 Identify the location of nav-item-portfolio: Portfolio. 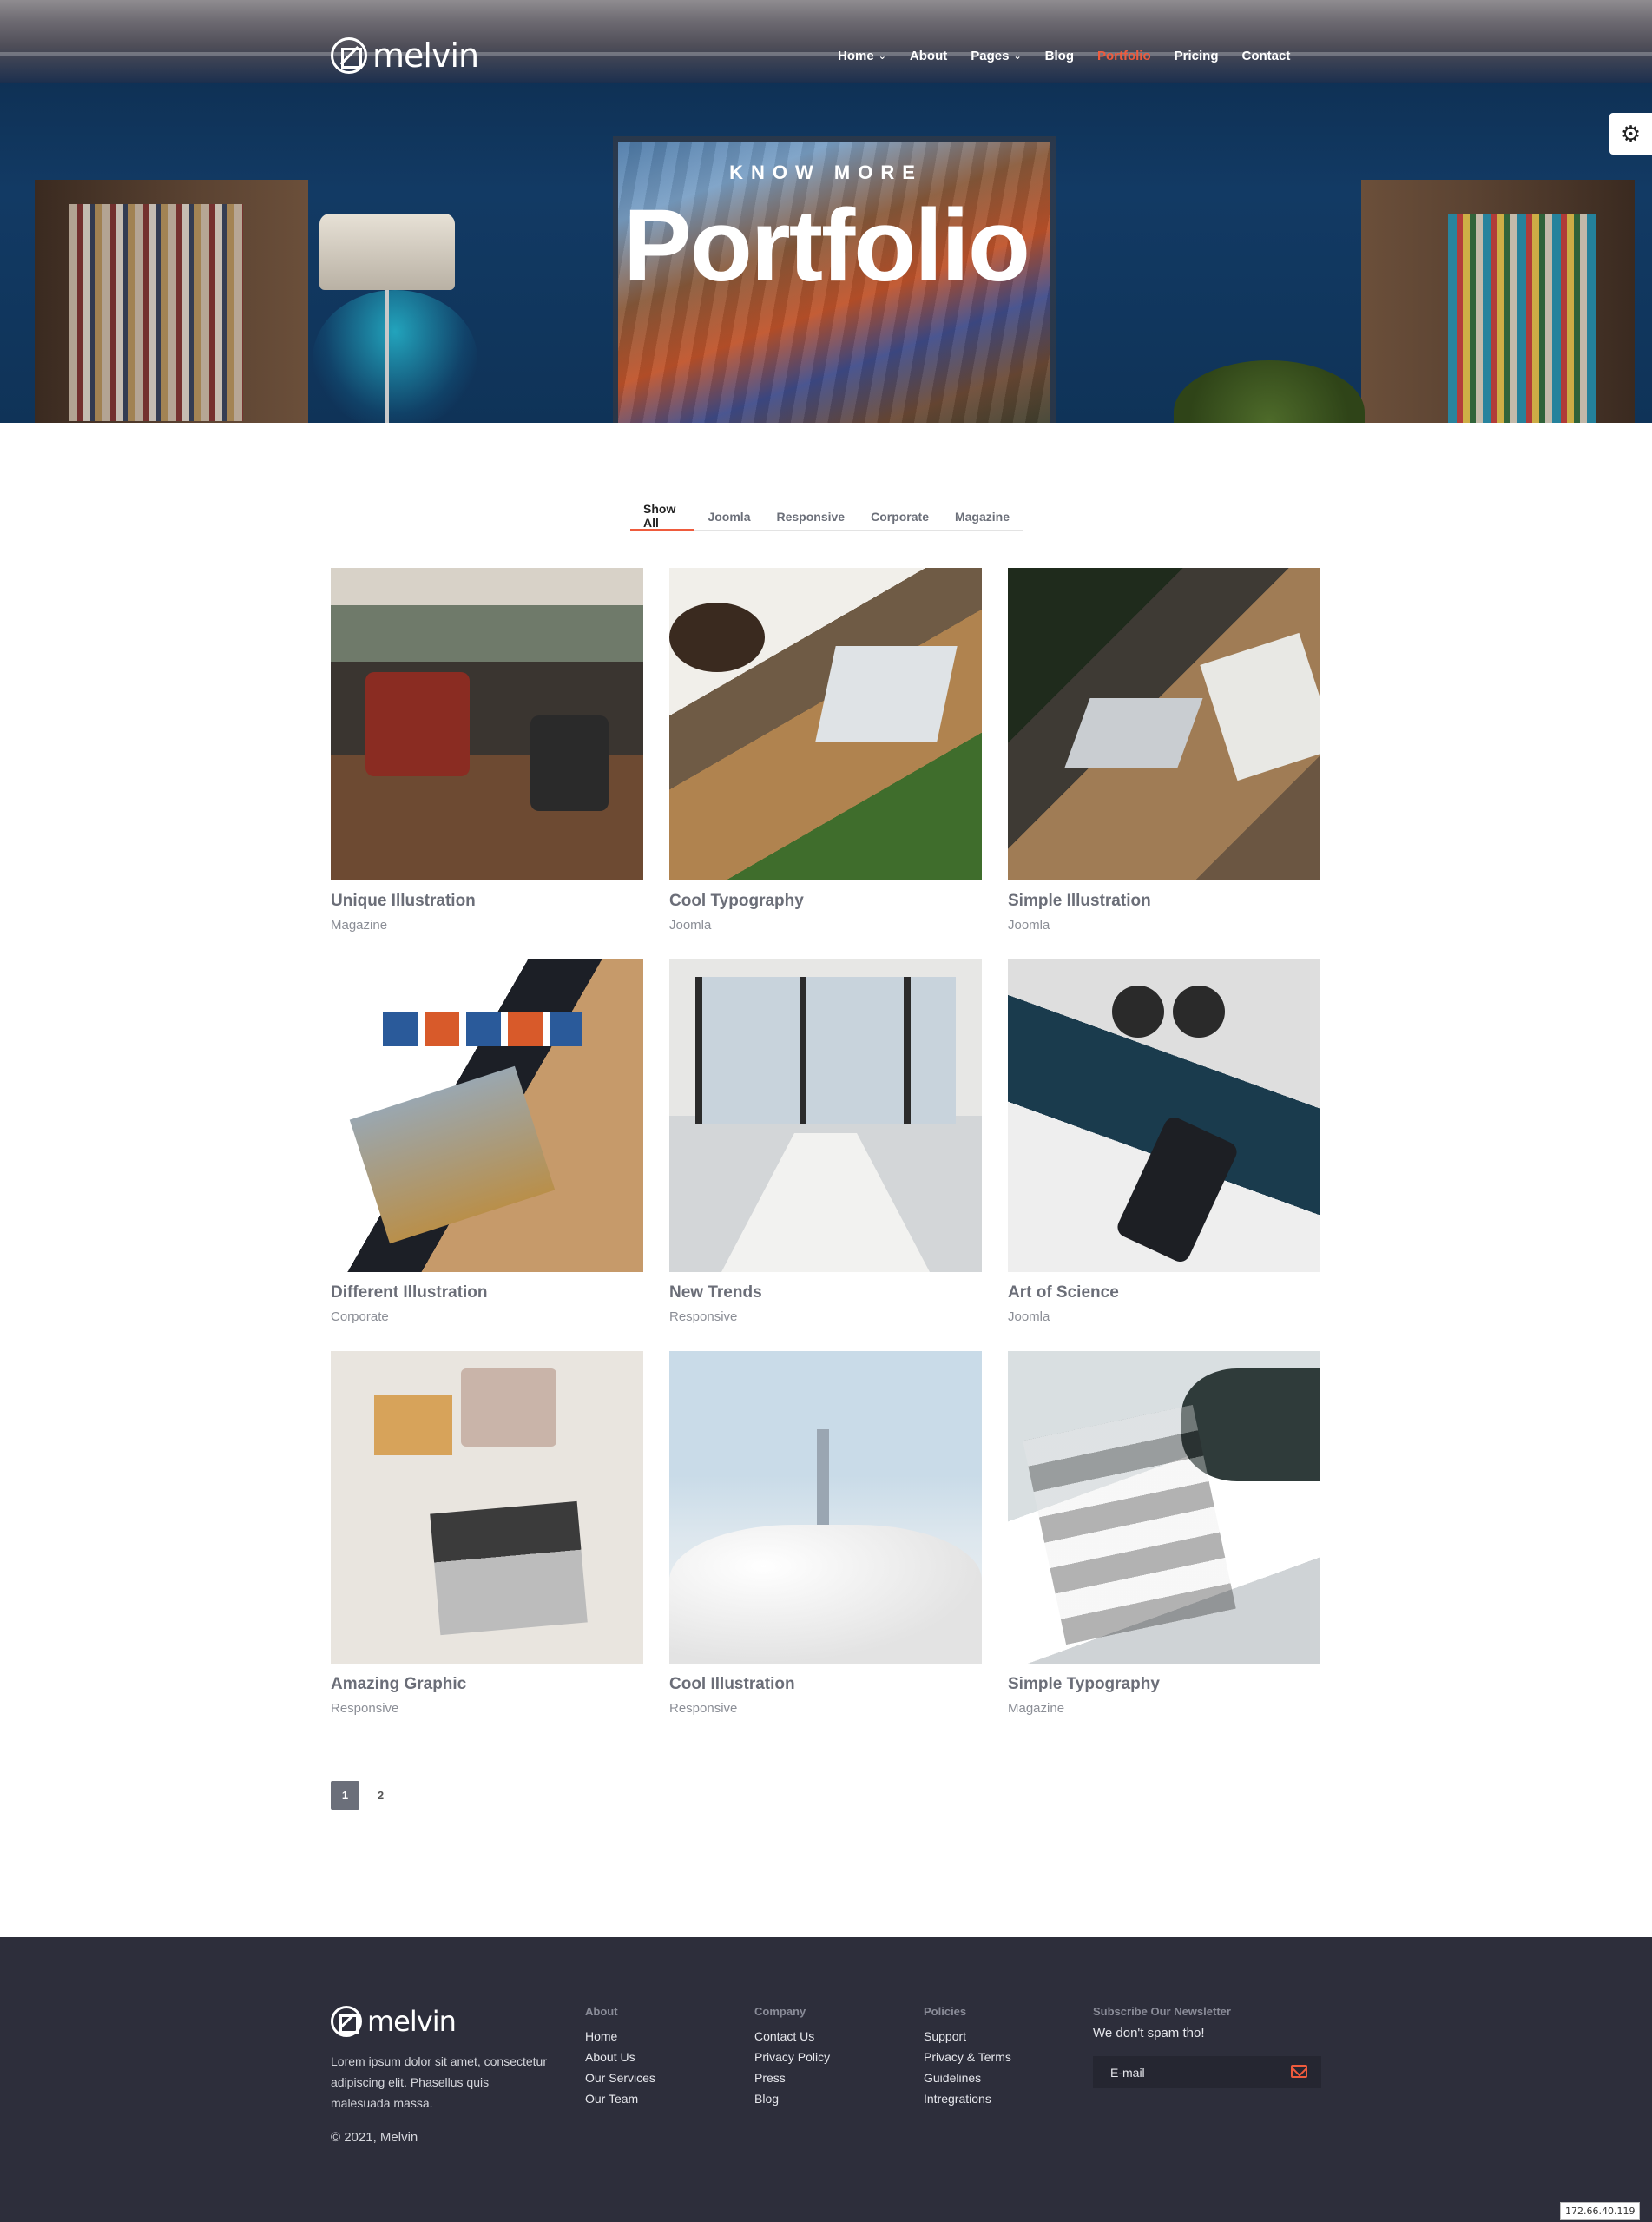
(1124, 56).